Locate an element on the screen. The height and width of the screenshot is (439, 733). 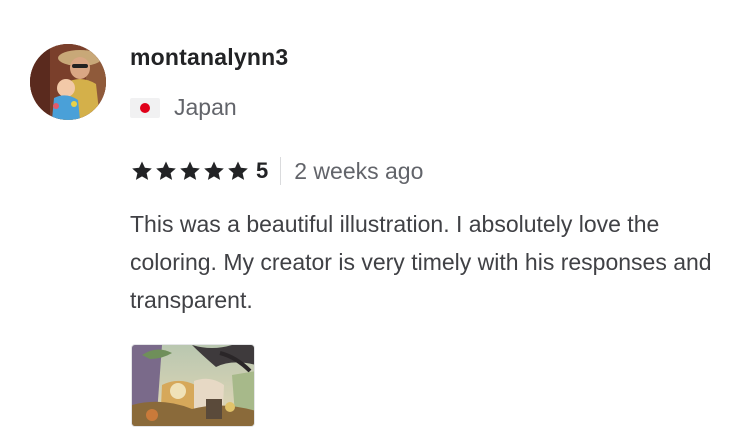
attachment-thumbnail is located at coordinates (193, 385).